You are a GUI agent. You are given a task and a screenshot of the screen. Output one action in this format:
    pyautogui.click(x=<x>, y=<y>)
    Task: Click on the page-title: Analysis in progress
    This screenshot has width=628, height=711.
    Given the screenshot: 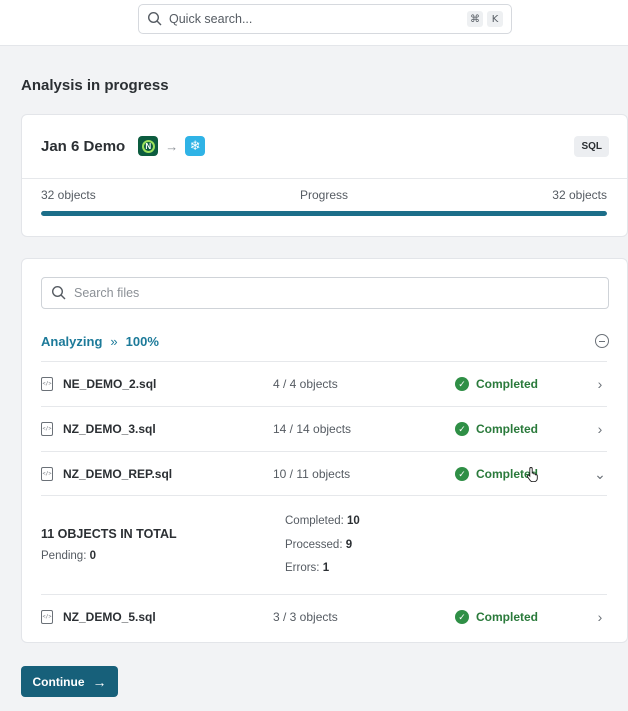 What is the action you would take?
    pyautogui.click(x=95, y=85)
    